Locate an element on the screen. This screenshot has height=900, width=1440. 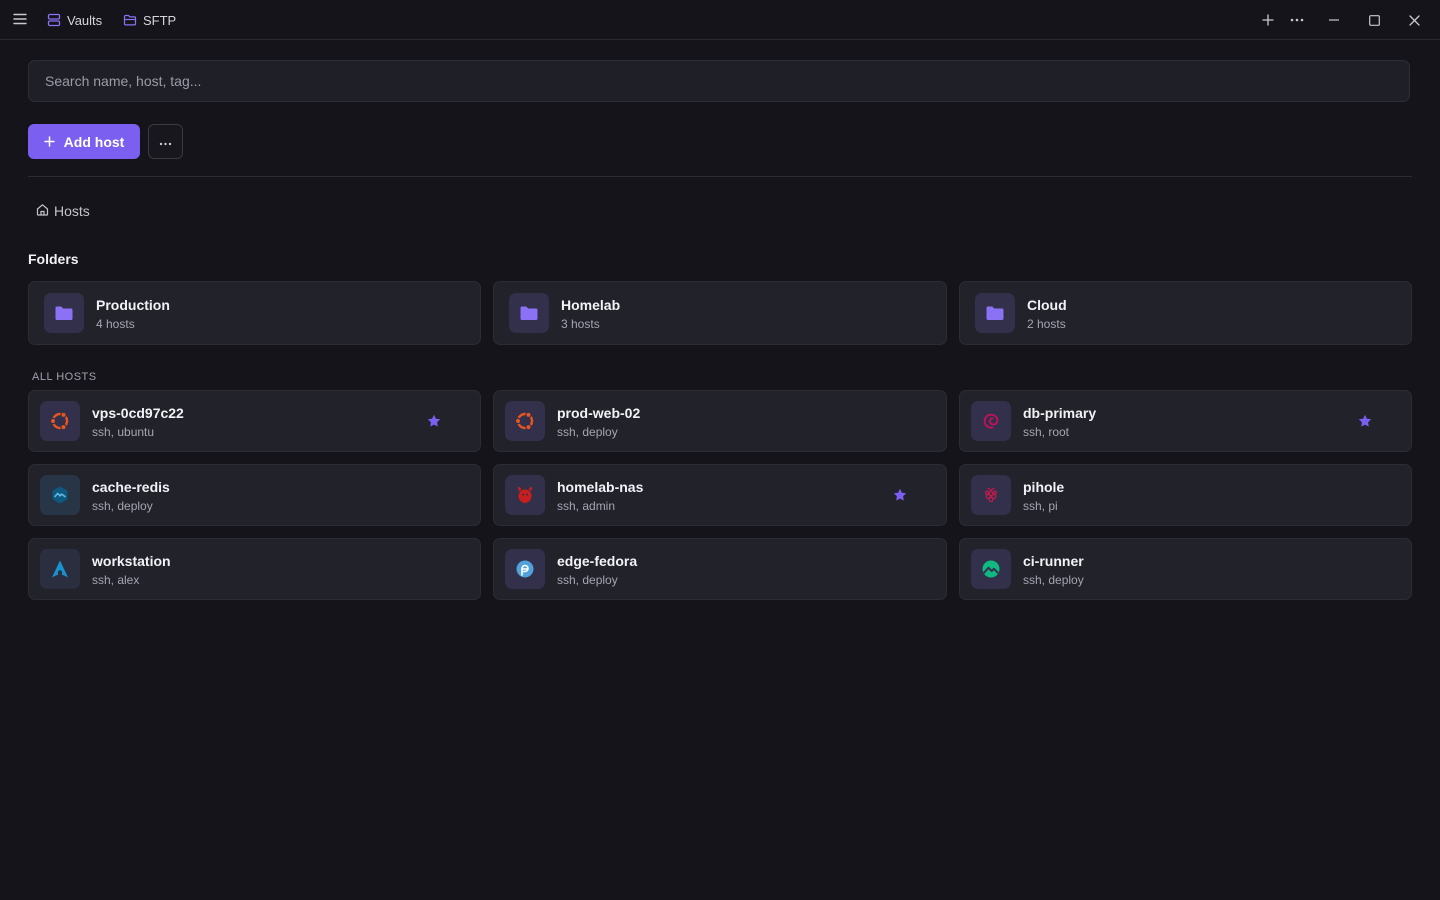
debian-icon is located at coordinates (991, 421).